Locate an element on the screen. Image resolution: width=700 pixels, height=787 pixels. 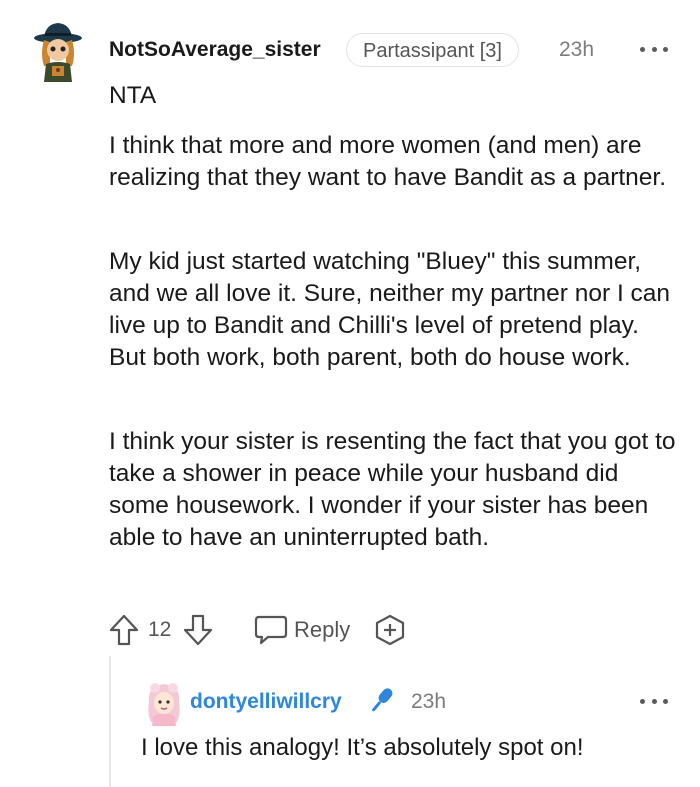
user-flair: Partassipant [3] is located at coordinates (432, 50).